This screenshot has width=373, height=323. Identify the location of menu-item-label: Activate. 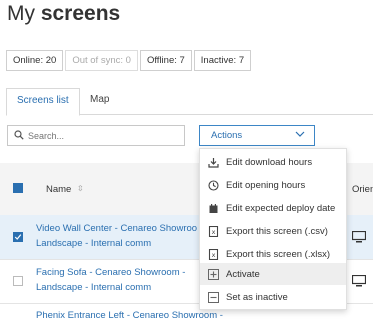
(243, 274).